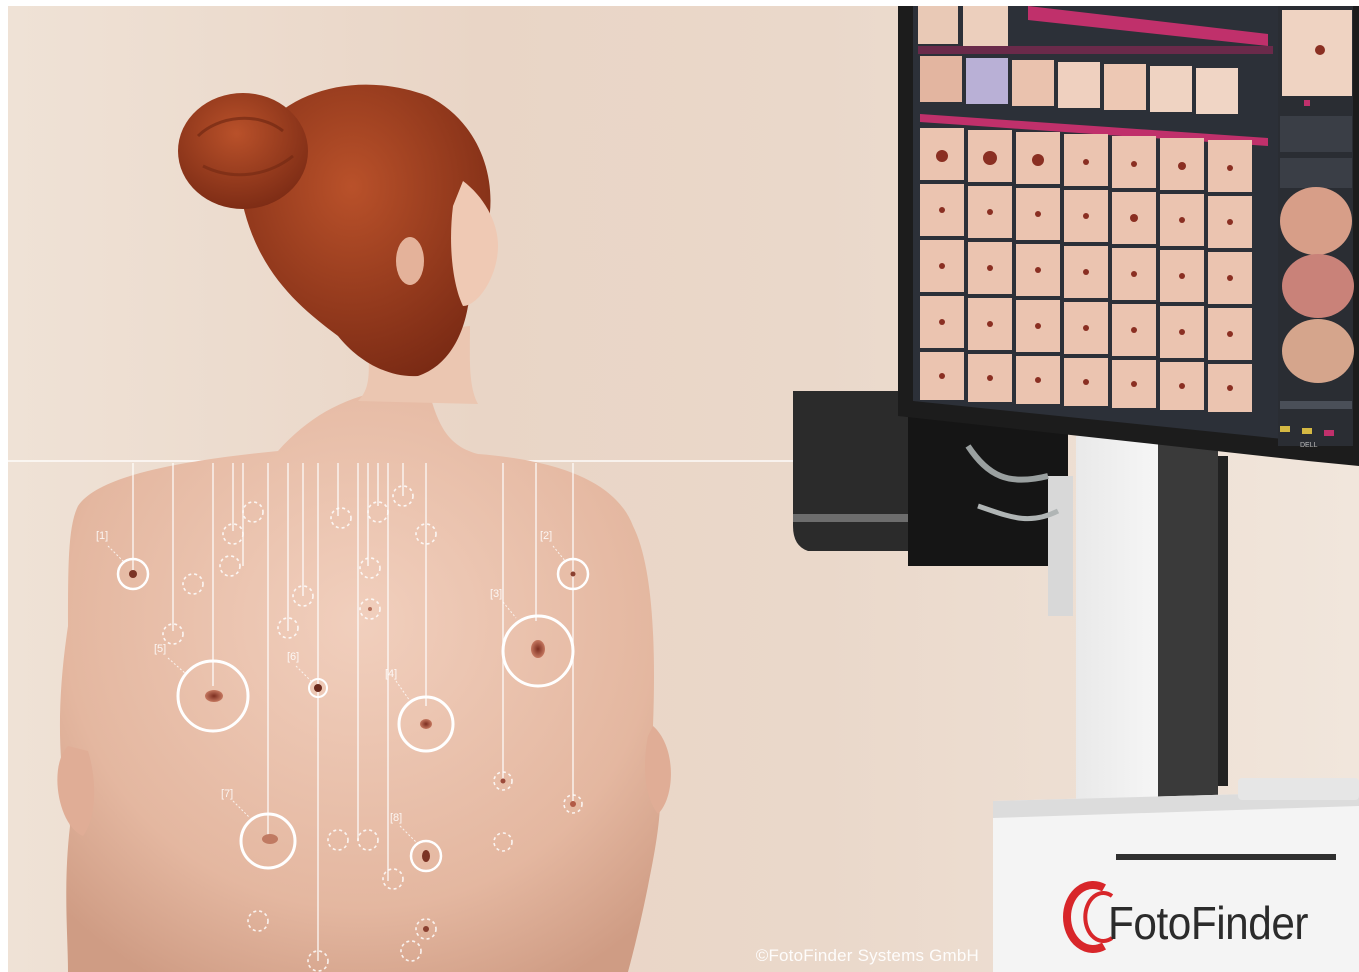  Describe the element at coordinates (391, 674) in the screenshot. I see `spot-label-4: [4]` at that location.